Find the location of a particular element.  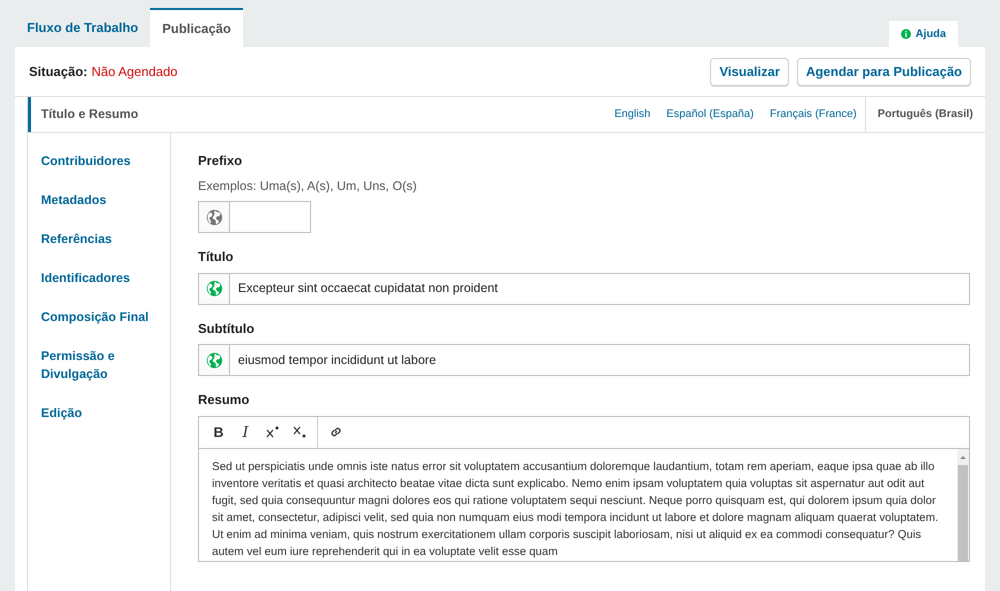

locale-tab: English is located at coordinates (632, 114).